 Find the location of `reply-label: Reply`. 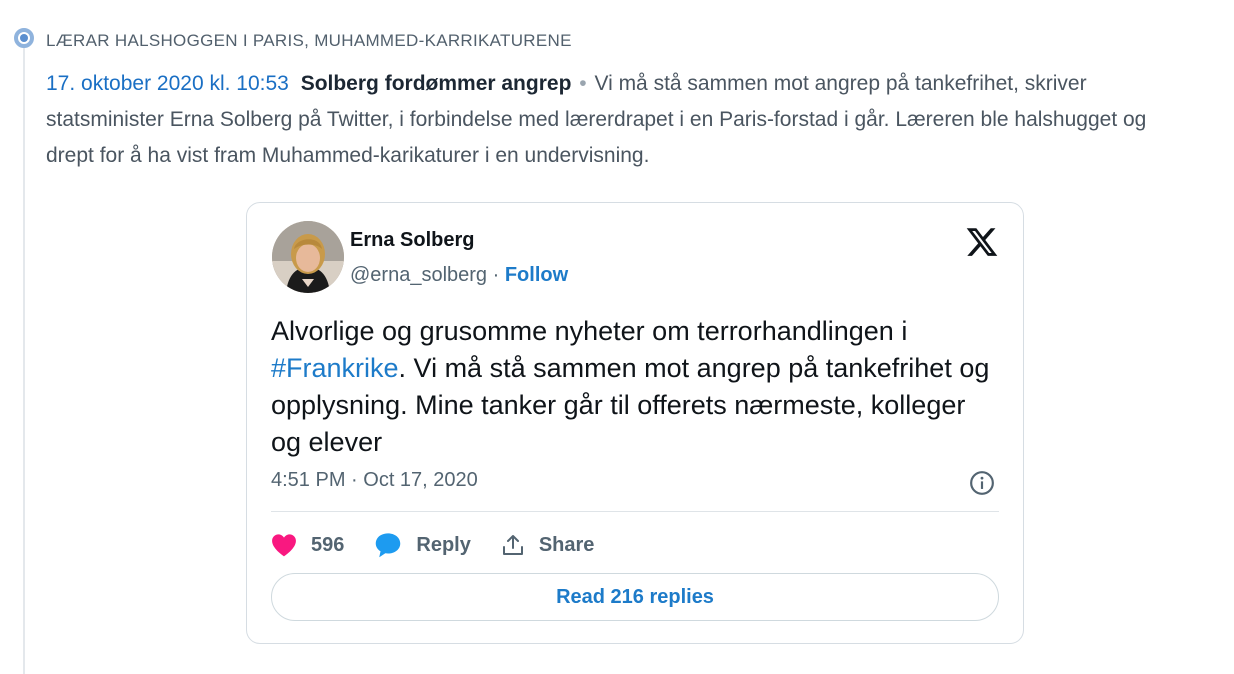

reply-label: Reply is located at coordinates (443, 544).